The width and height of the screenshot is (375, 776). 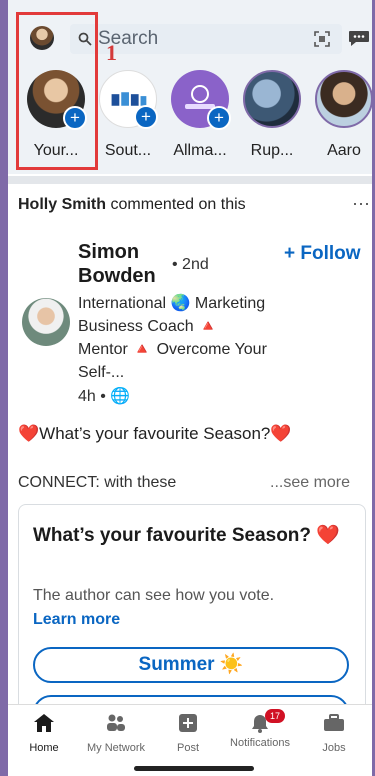 I want to click on annotation-number: 1, so click(x=111, y=52).